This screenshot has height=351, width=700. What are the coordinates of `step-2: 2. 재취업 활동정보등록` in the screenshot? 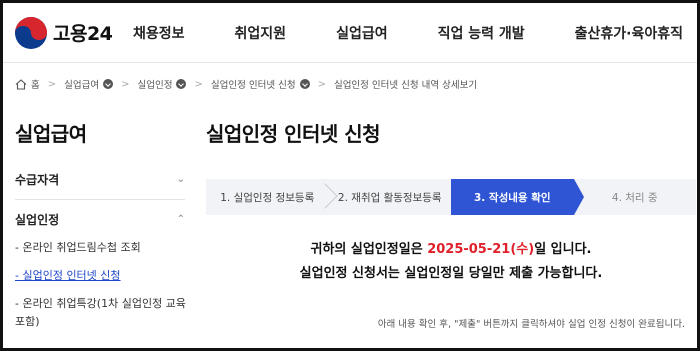 It's located at (390, 197).